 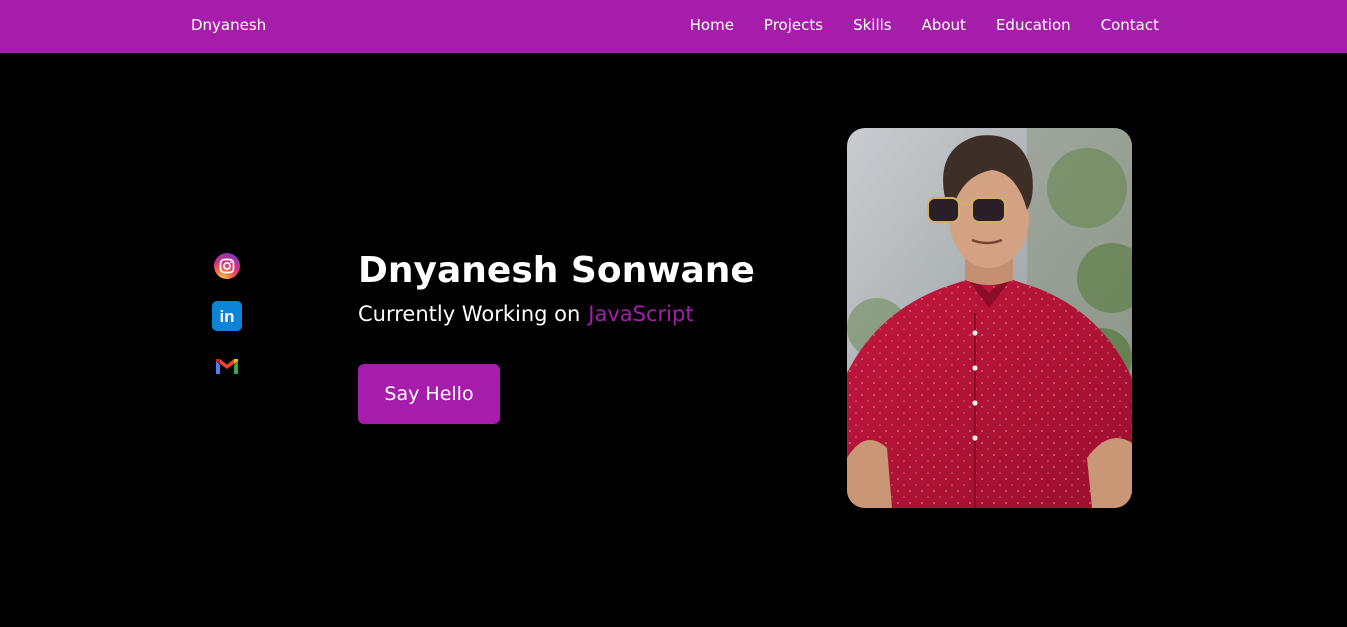 I want to click on hero-subtitle: Currently Working on JavaScript, so click(x=526, y=314).